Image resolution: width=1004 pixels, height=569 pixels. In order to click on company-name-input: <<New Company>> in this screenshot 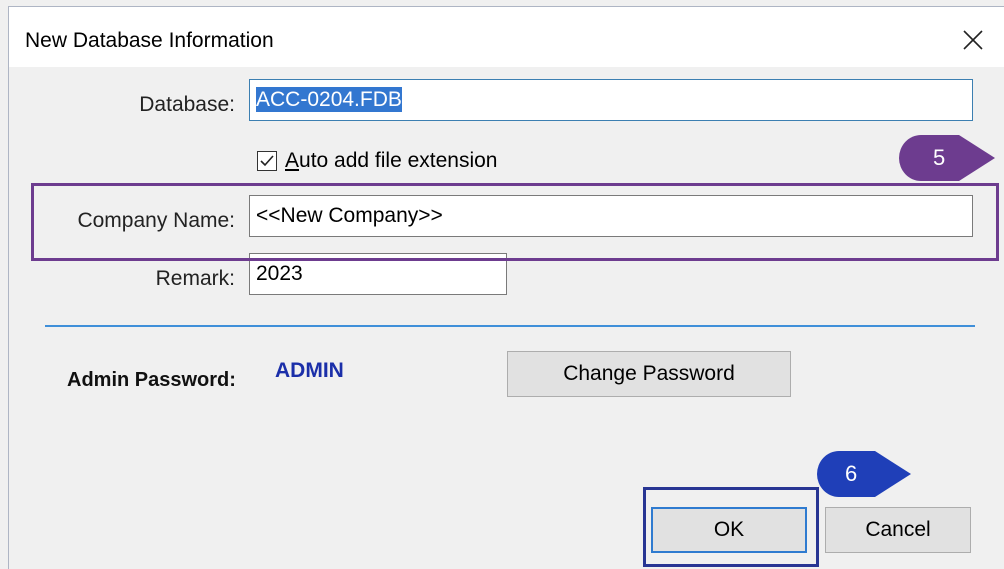, I will do `click(611, 216)`.